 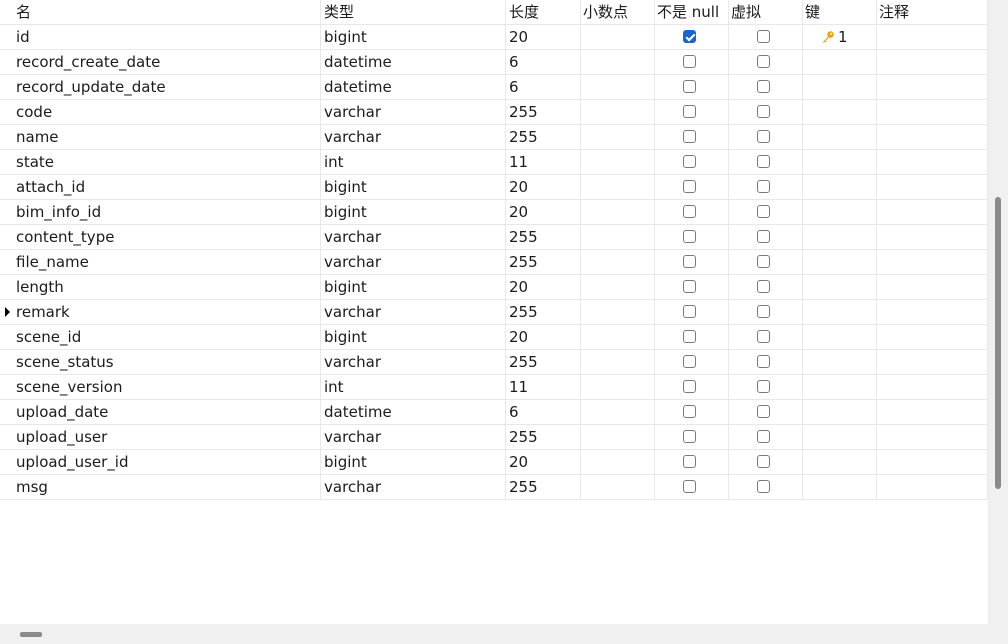 What do you see at coordinates (413, 287) in the screenshot?
I see `field-type-cell: bigint` at bounding box center [413, 287].